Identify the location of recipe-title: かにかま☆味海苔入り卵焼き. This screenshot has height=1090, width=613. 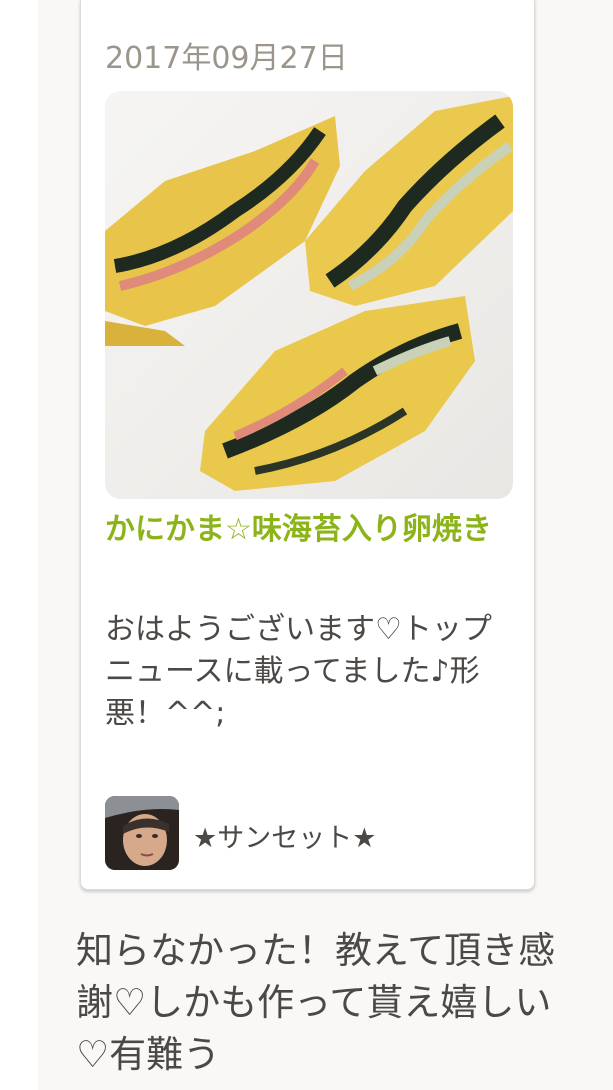
(310, 530).